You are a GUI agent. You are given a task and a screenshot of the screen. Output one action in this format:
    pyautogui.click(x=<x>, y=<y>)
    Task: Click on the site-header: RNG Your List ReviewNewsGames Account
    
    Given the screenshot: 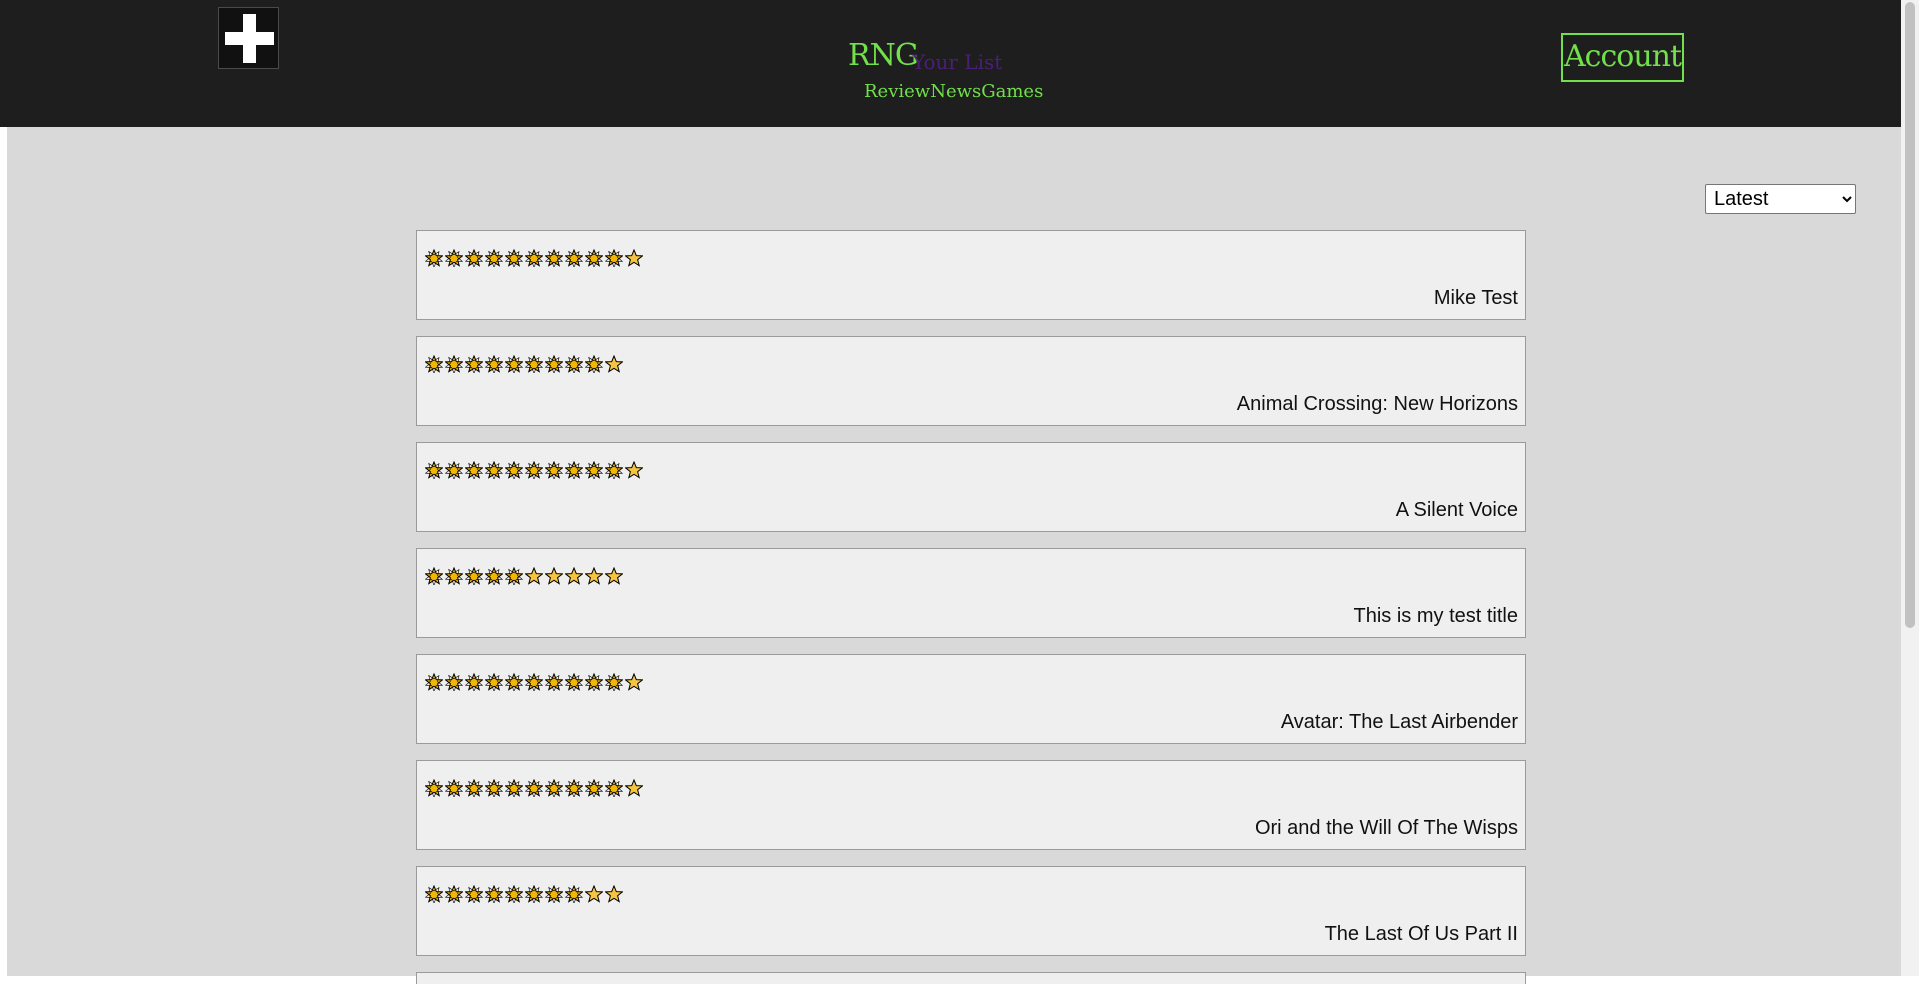 What is the action you would take?
    pyautogui.click(x=950, y=63)
    